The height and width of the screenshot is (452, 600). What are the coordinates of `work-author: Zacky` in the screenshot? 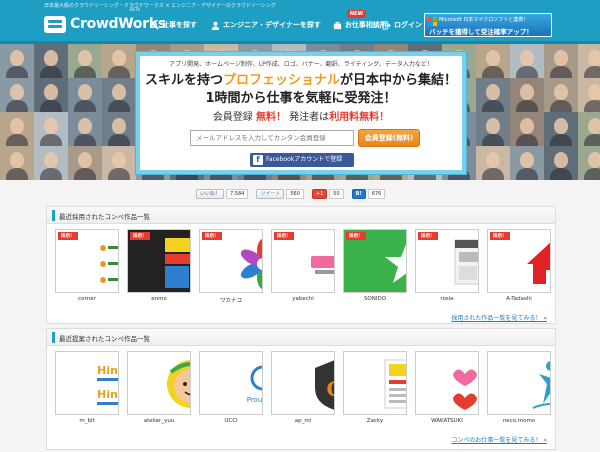 It's located at (375, 421).